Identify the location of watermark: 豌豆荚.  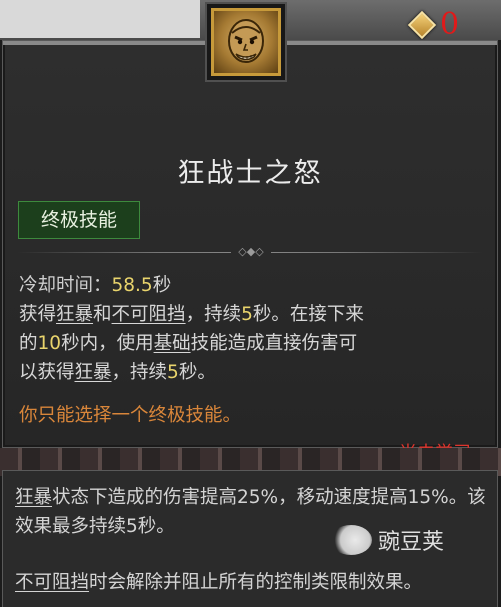
(387, 540).